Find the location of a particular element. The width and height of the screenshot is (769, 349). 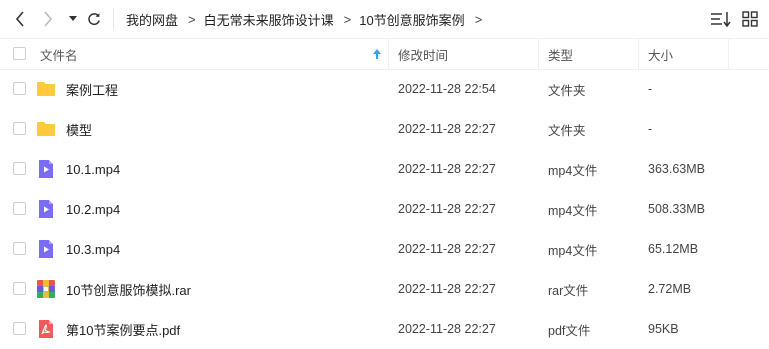

grid-view-icon is located at coordinates (750, 19).